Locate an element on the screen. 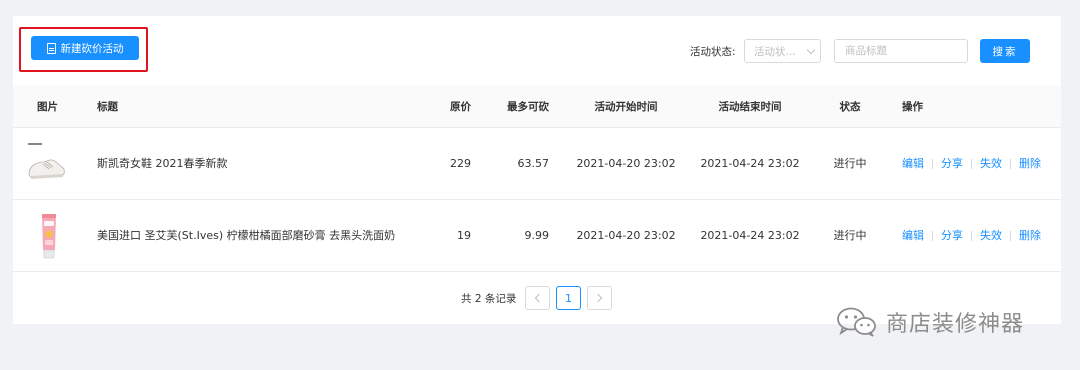  status-filter-label: 活动状态: is located at coordinates (713, 52).